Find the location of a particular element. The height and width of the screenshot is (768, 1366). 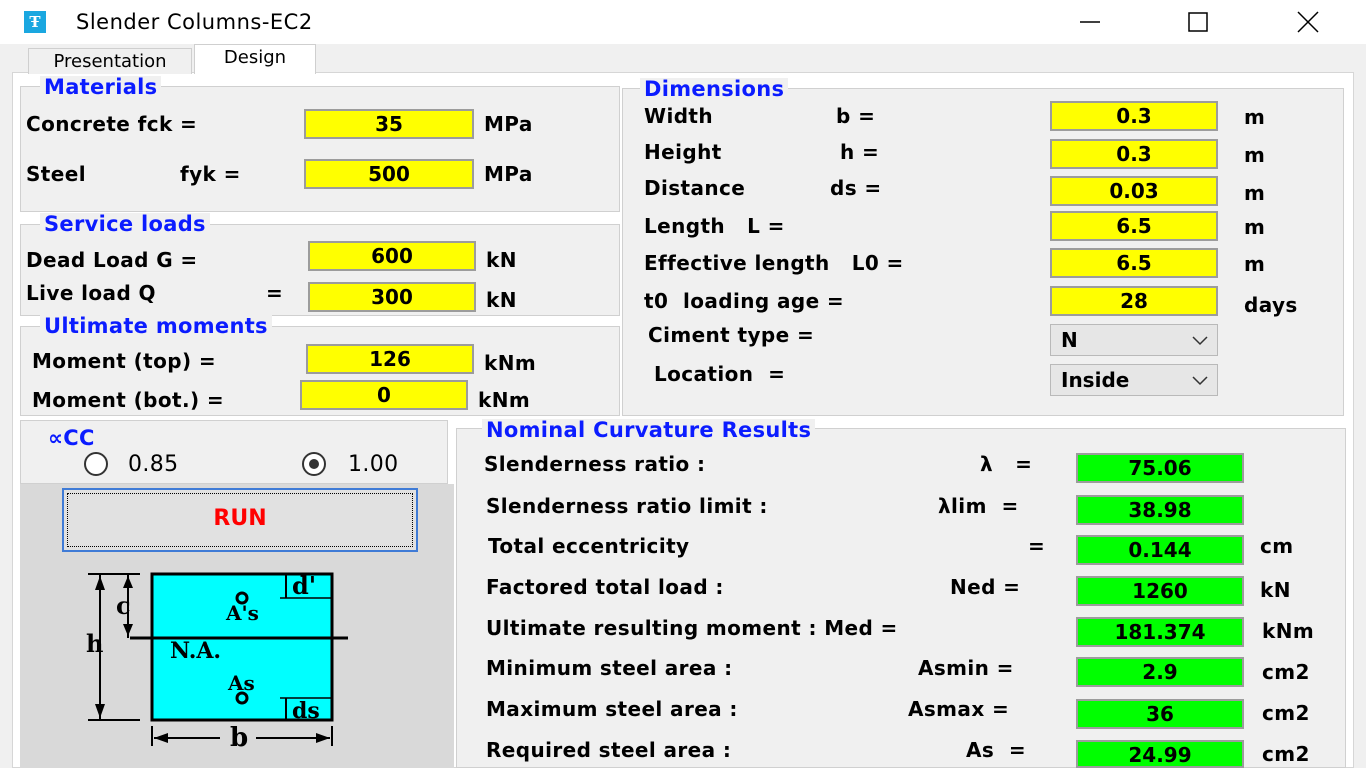

materials-title: Materials is located at coordinates (101, 87).